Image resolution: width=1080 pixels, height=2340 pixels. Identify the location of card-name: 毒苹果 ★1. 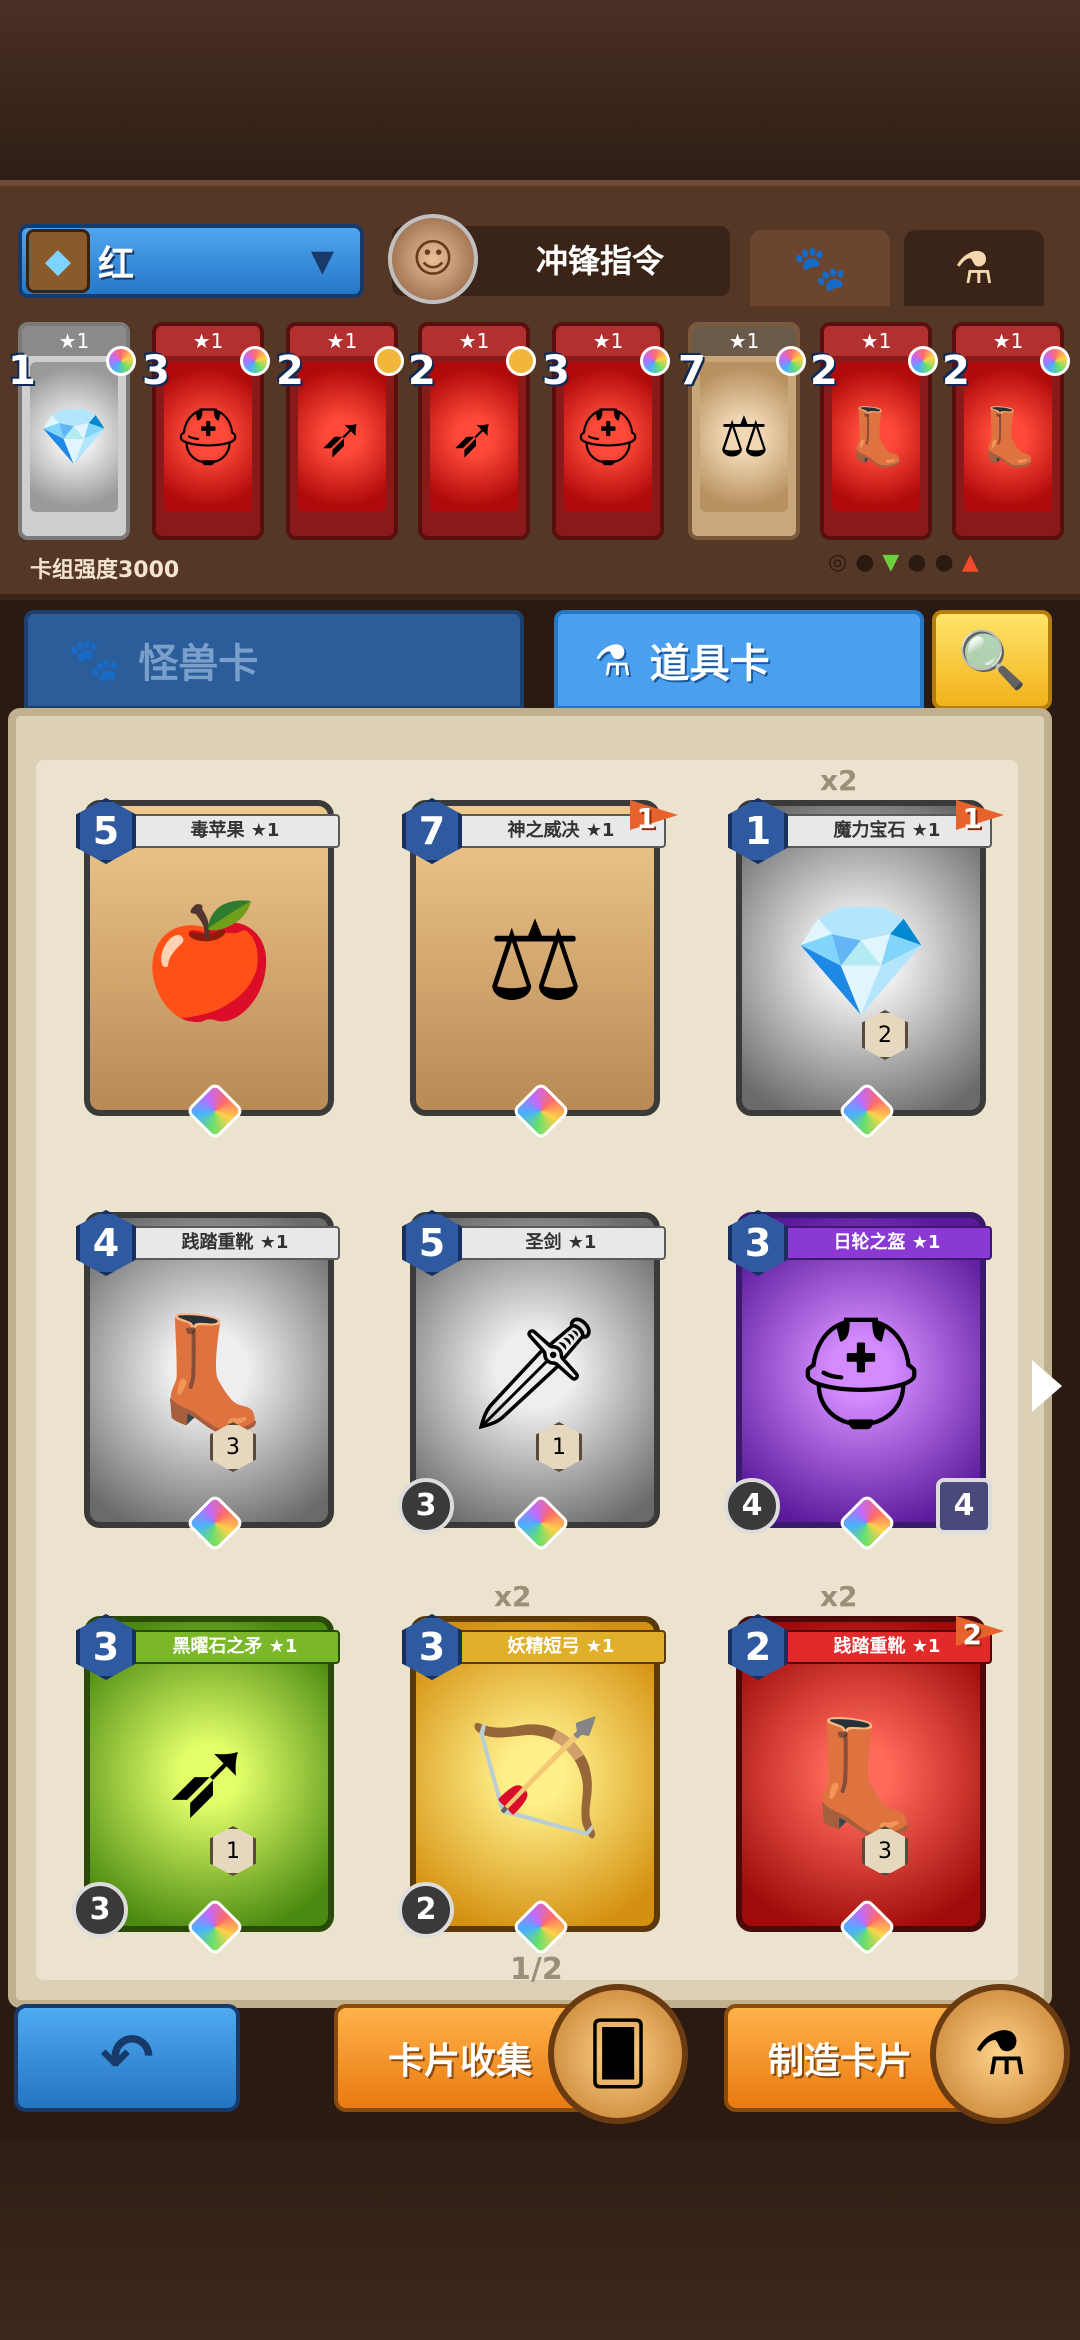
(235, 831).